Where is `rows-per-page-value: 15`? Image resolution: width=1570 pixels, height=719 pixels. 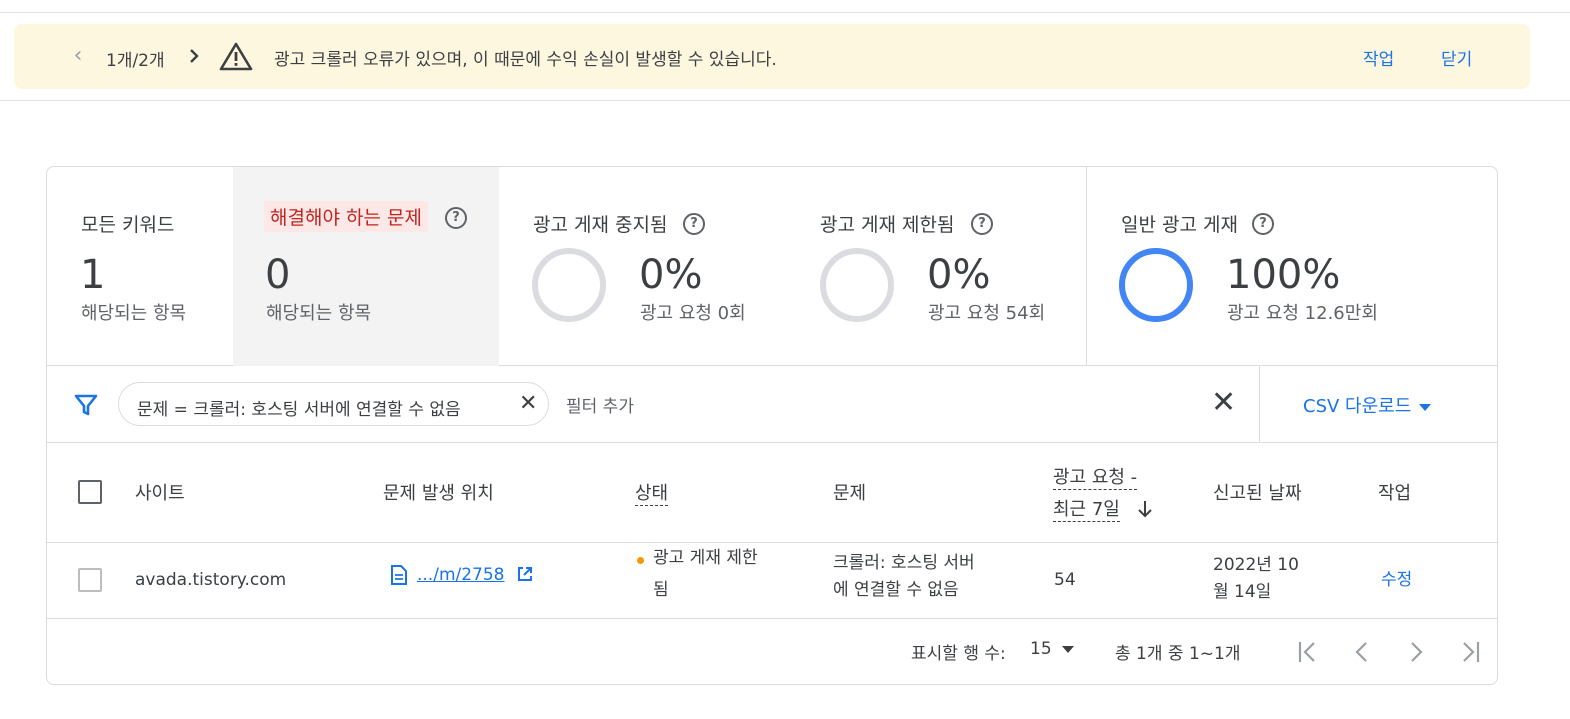
rows-per-page-value: 15 is located at coordinates (1041, 649).